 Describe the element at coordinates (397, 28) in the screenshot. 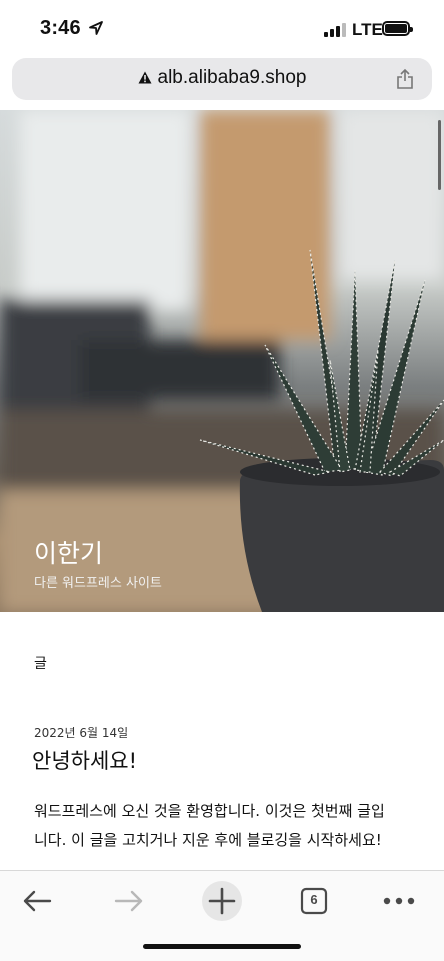

I see `battery-icon` at that location.